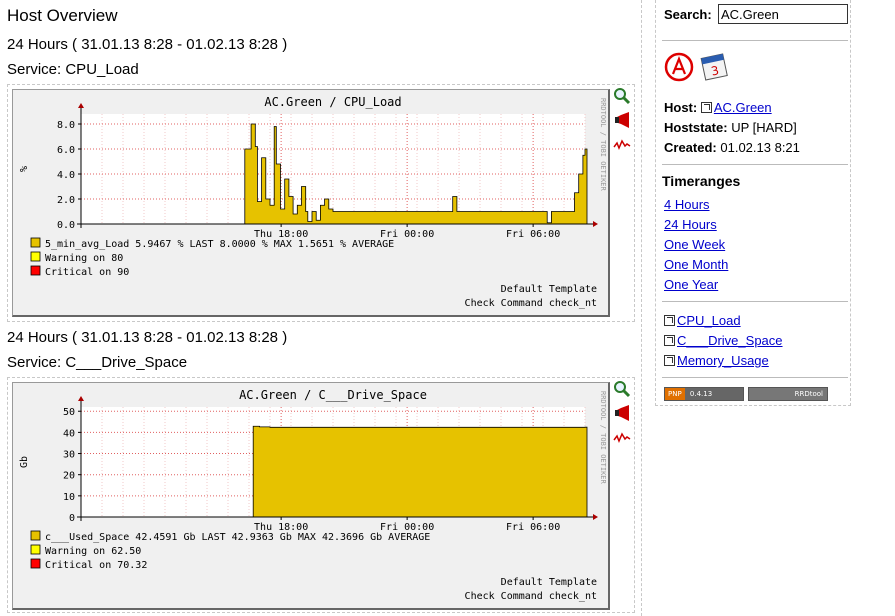 The height and width of the screenshot is (616, 895). I want to click on legend-entry: Warning on 80, so click(84, 258).